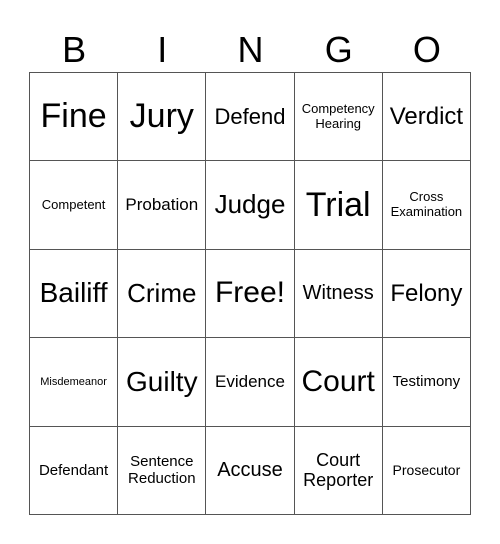 This screenshot has width=500, height=544. What do you see at coordinates (74, 49) in the screenshot?
I see `header-letter-b: B` at bounding box center [74, 49].